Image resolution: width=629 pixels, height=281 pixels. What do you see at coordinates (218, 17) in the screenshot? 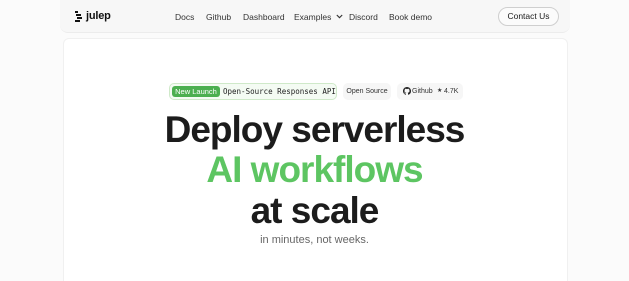
I see `nav-github-link: Github` at bounding box center [218, 17].